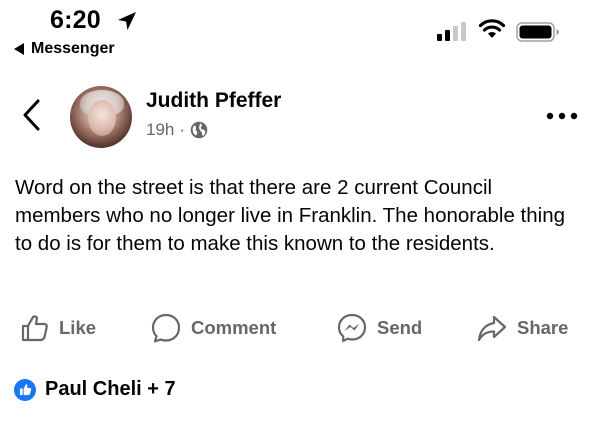 The height and width of the screenshot is (423, 592). I want to click on globe-icon, so click(199, 130).